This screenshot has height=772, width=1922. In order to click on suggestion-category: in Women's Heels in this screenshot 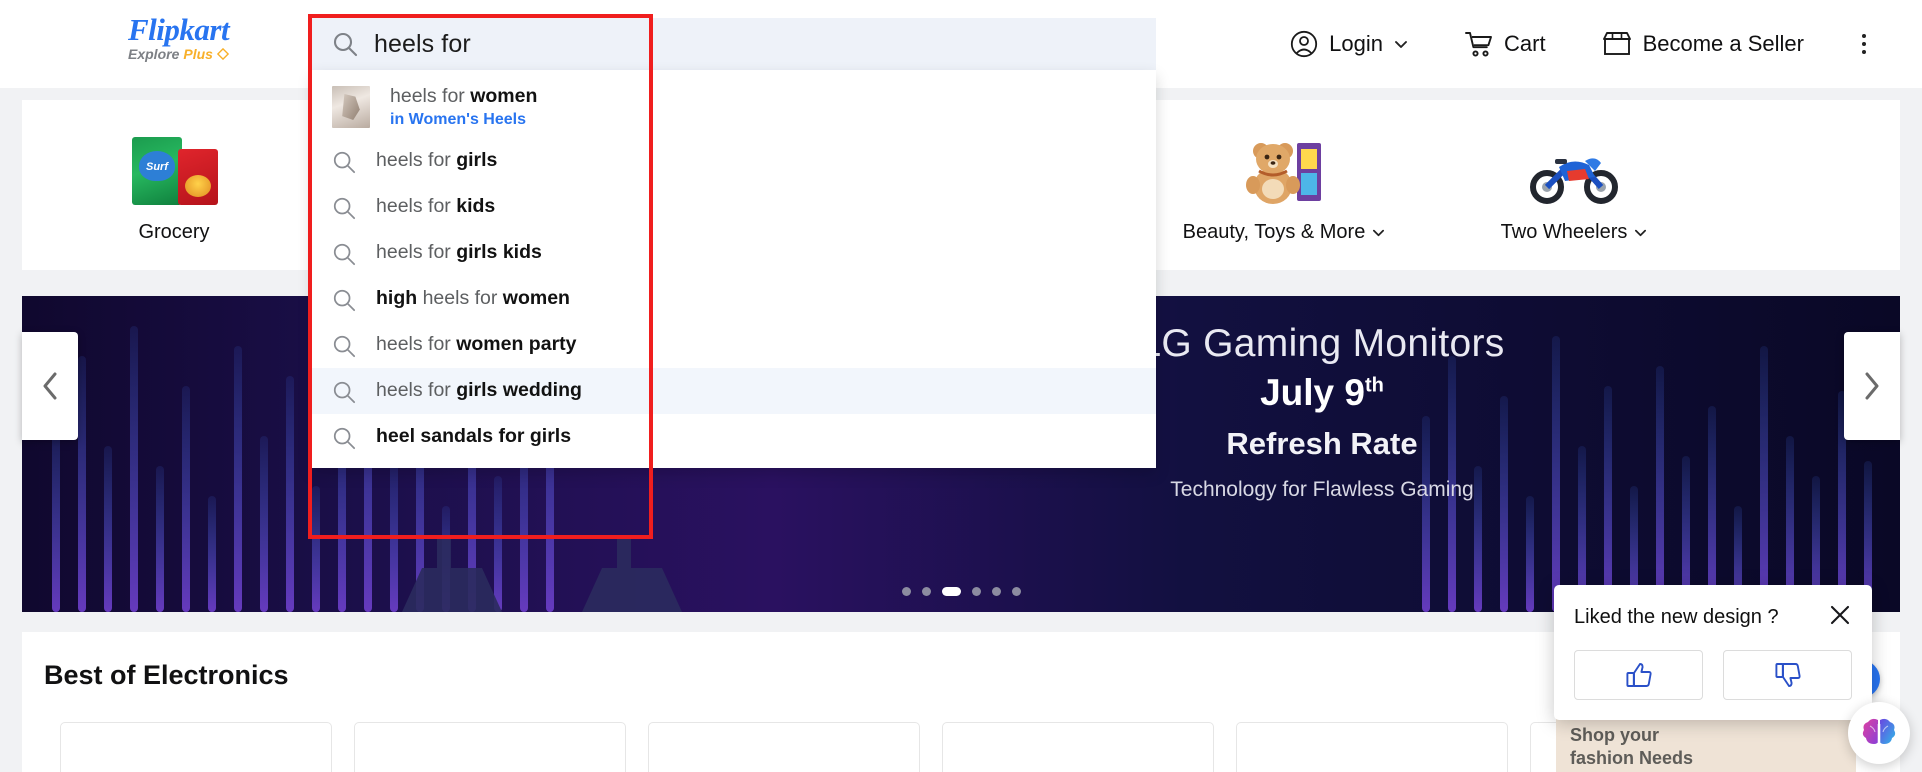, I will do `click(458, 120)`.